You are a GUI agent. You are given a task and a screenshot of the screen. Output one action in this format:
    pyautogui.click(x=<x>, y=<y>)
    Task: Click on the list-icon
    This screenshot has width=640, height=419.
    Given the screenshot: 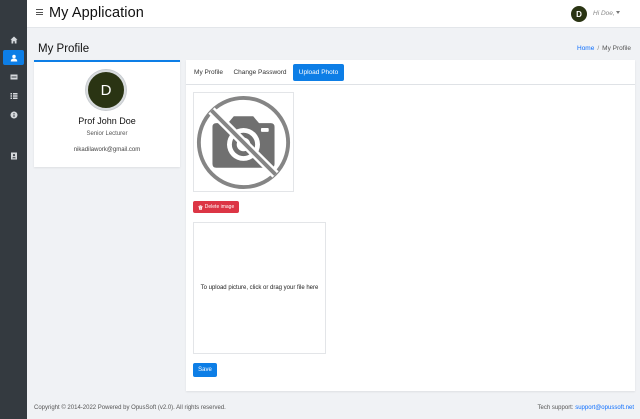 What is the action you would take?
    pyautogui.click(x=13, y=95)
    